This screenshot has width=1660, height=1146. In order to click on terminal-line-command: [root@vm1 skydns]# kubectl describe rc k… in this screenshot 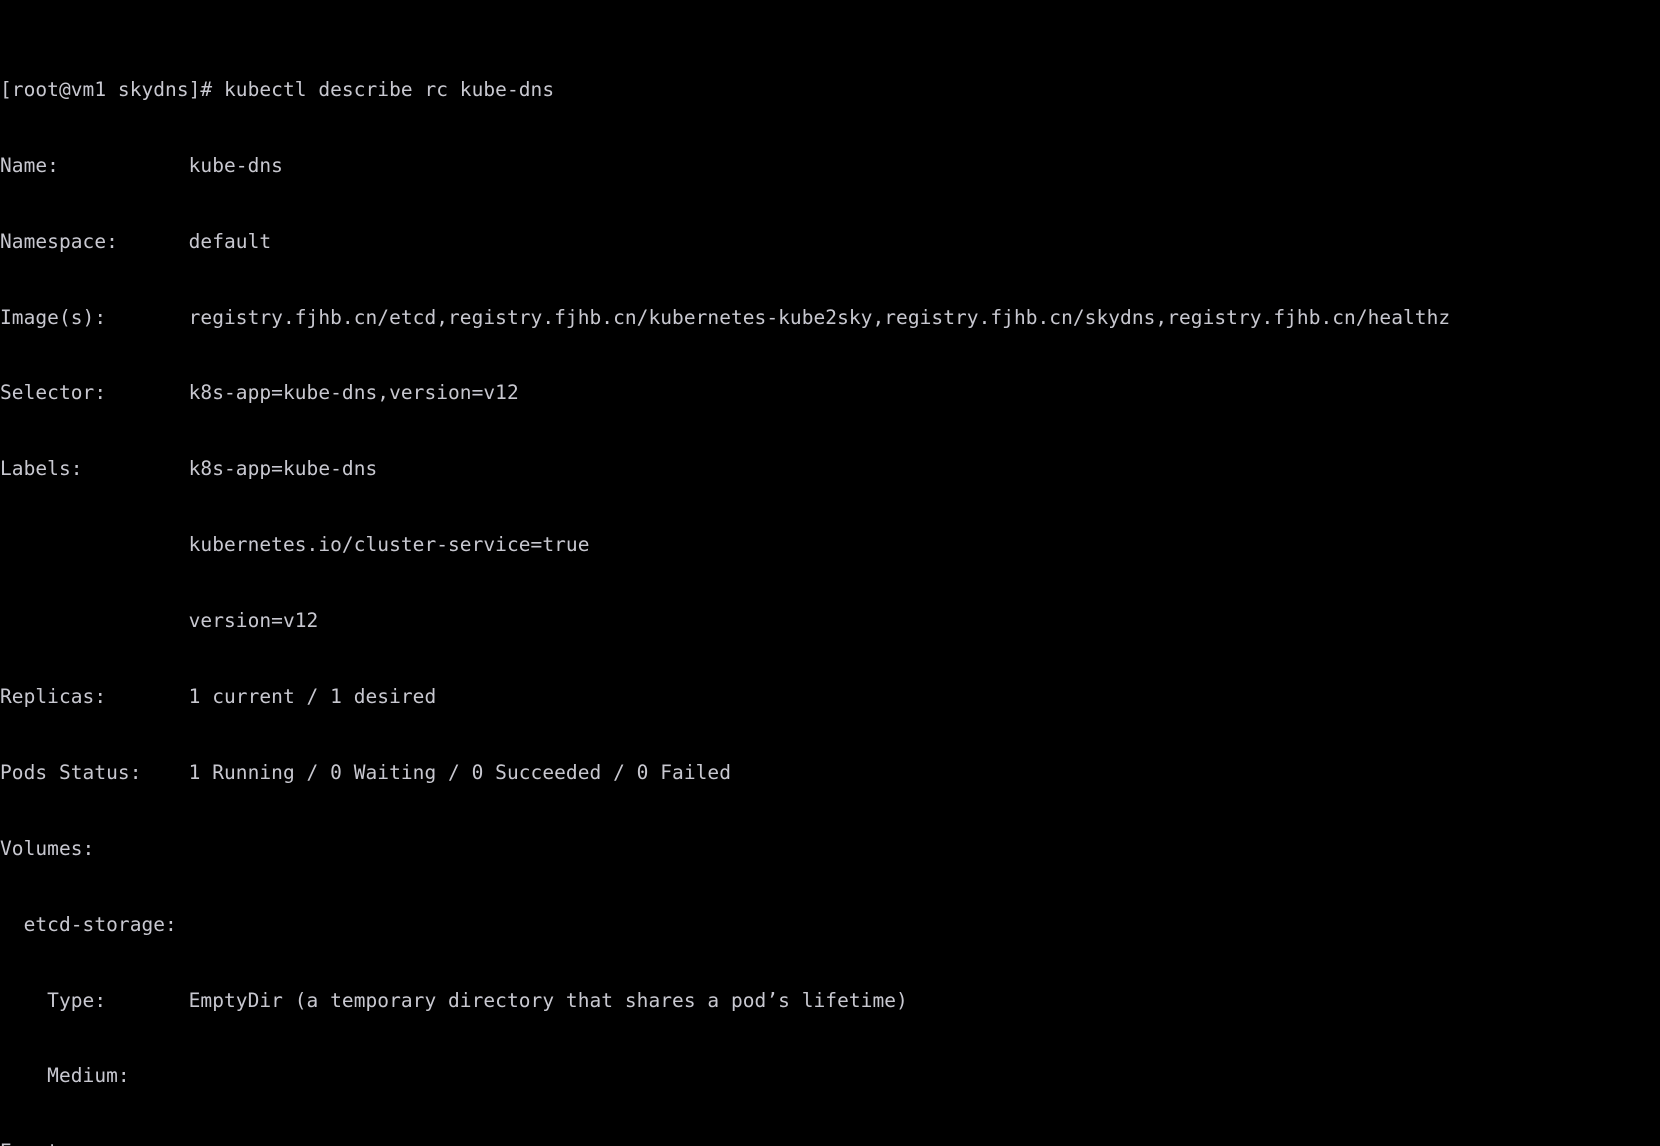, I will do `click(277, 89)`.